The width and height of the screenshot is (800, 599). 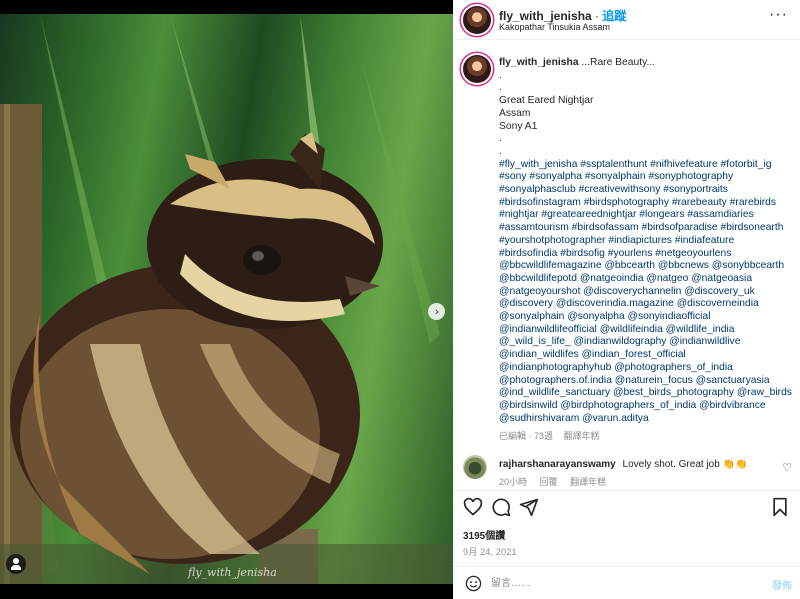 What do you see at coordinates (614, 16) in the screenshot?
I see `follow-button: 追蹤` at bounding box center [614, 16].